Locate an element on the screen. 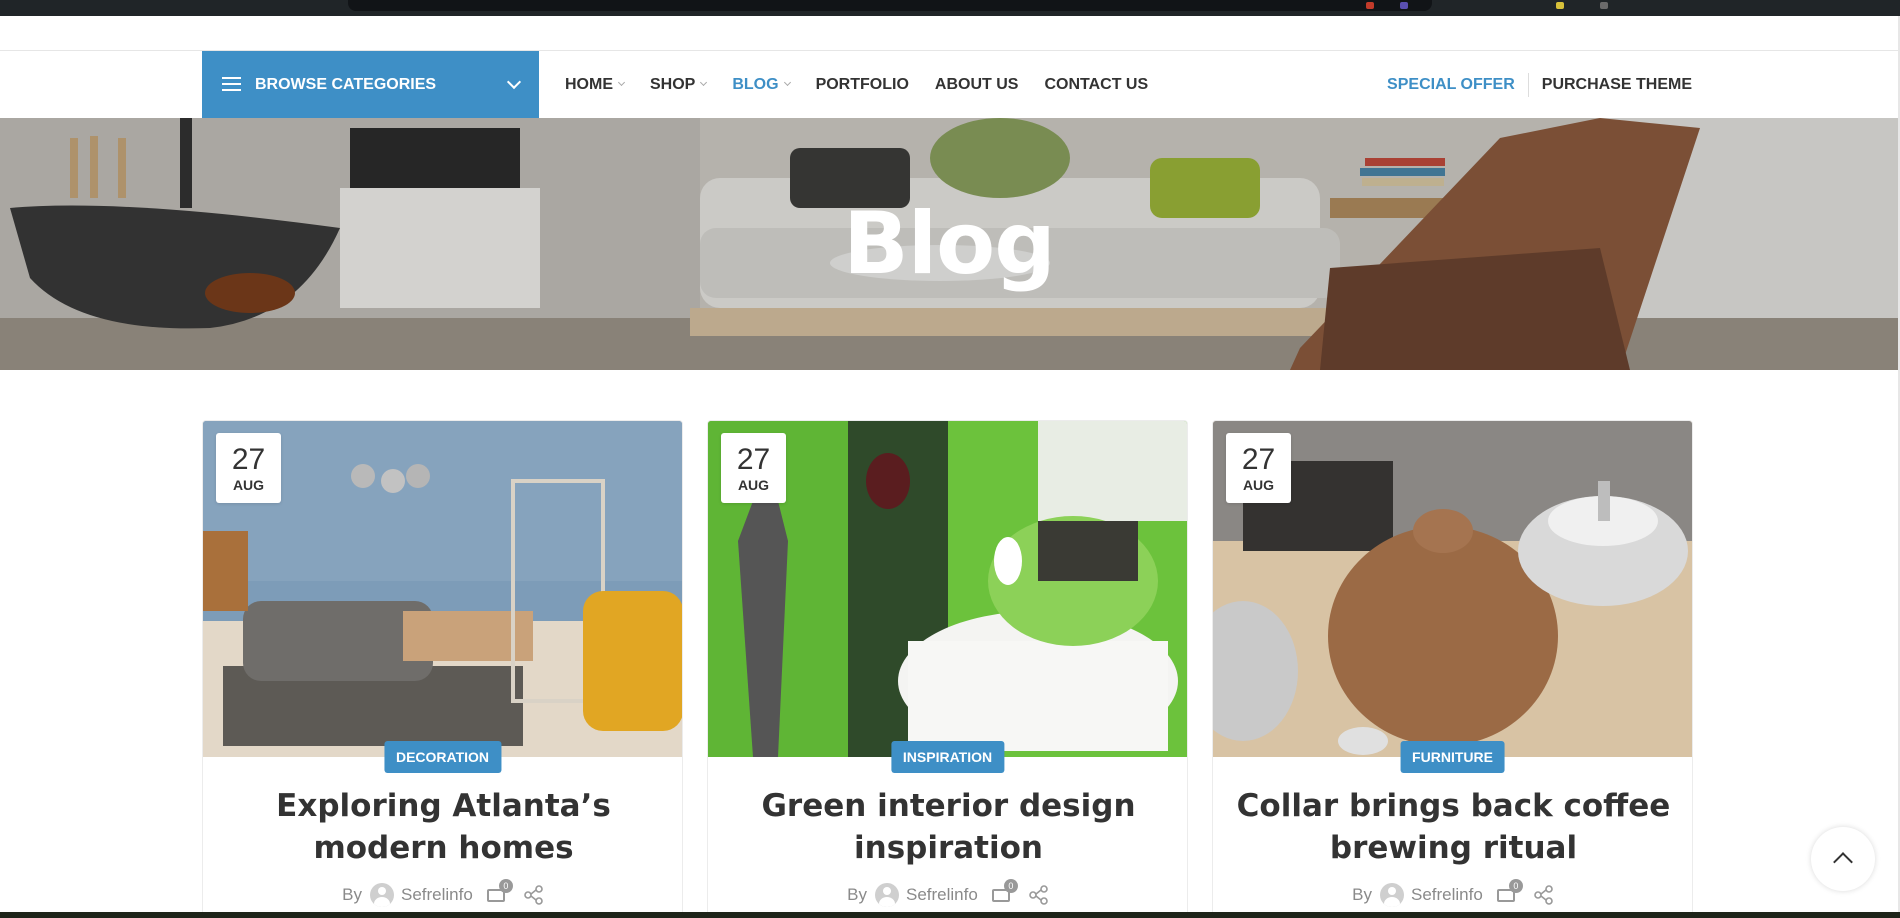 The image size is (1900, 918). nav-item-label: PORTFOLIO is located at coordinates (862, 84).